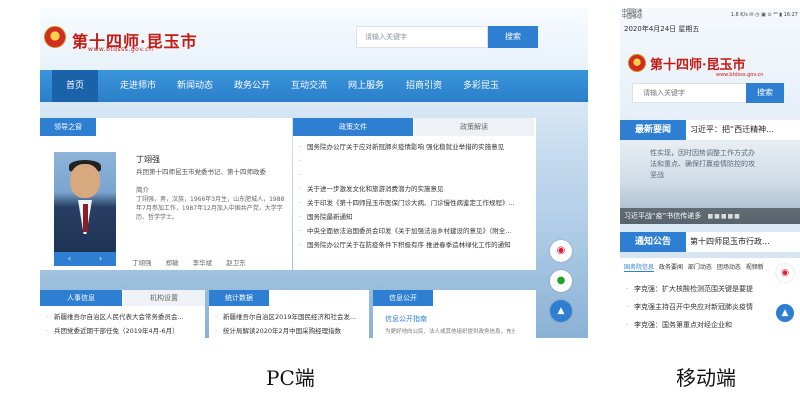 This screenshot has width=800, height=405. I want to click on leader-window-tab: 领导之窗, so click(68, 127).